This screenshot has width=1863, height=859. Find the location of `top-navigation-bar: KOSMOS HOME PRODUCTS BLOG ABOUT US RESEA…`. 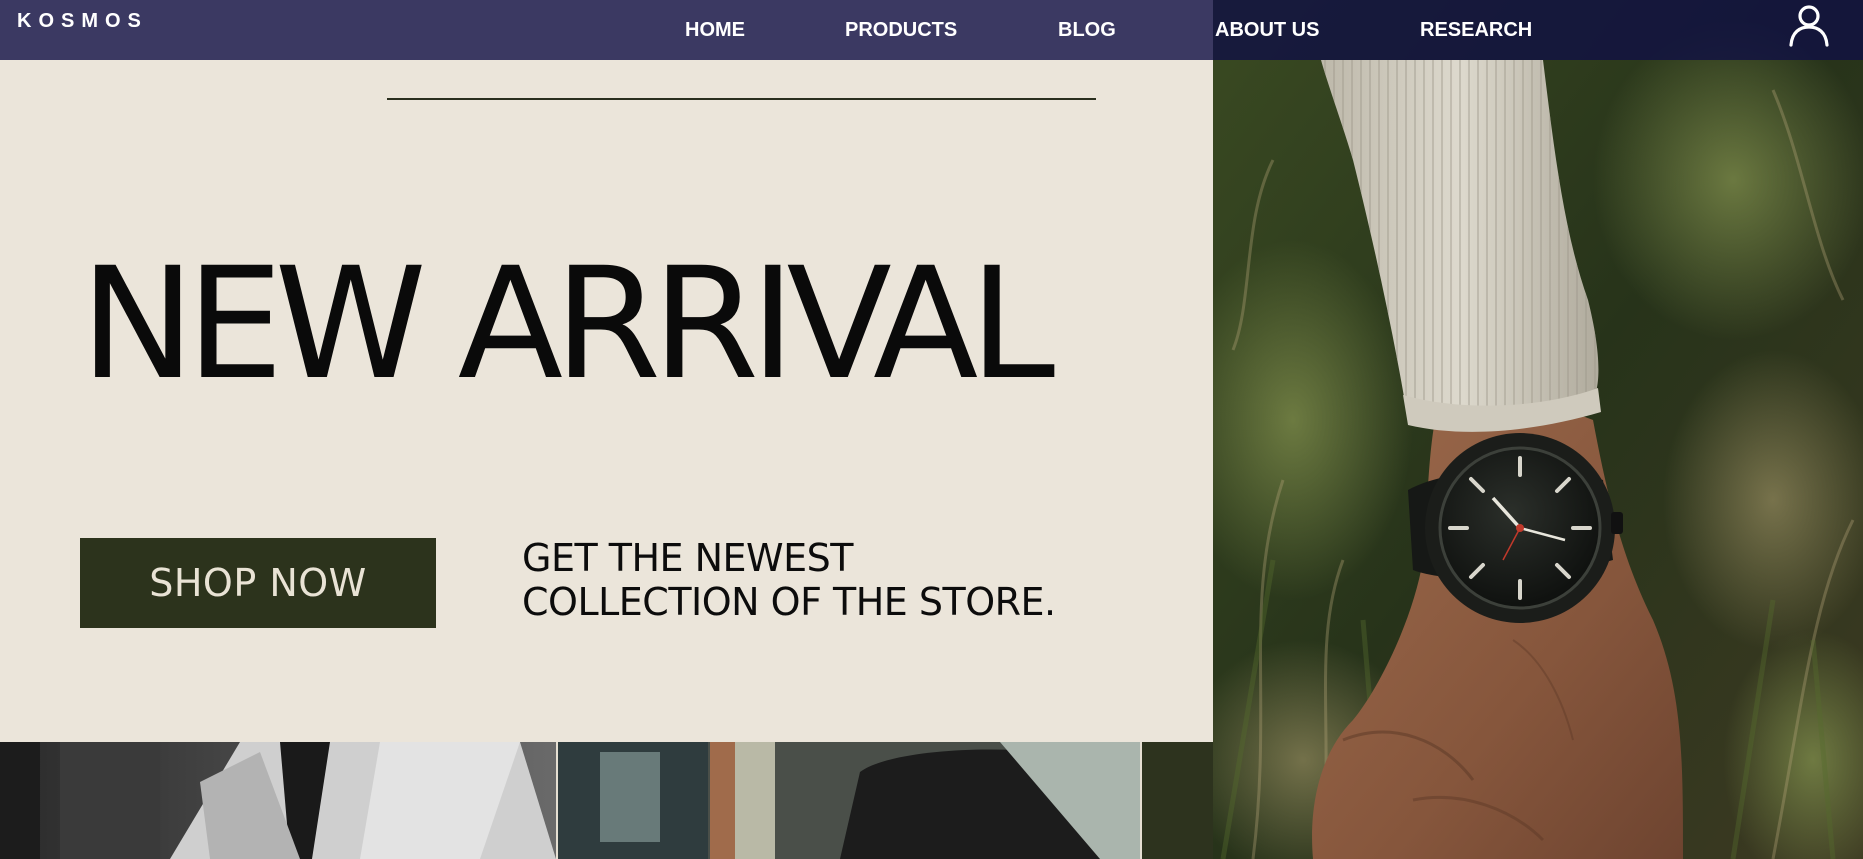

top-navigation-bar: KOSMOS HOME PRODUCTS BLOG ABOUT US RESEA… is located at coordinates (931, 30).